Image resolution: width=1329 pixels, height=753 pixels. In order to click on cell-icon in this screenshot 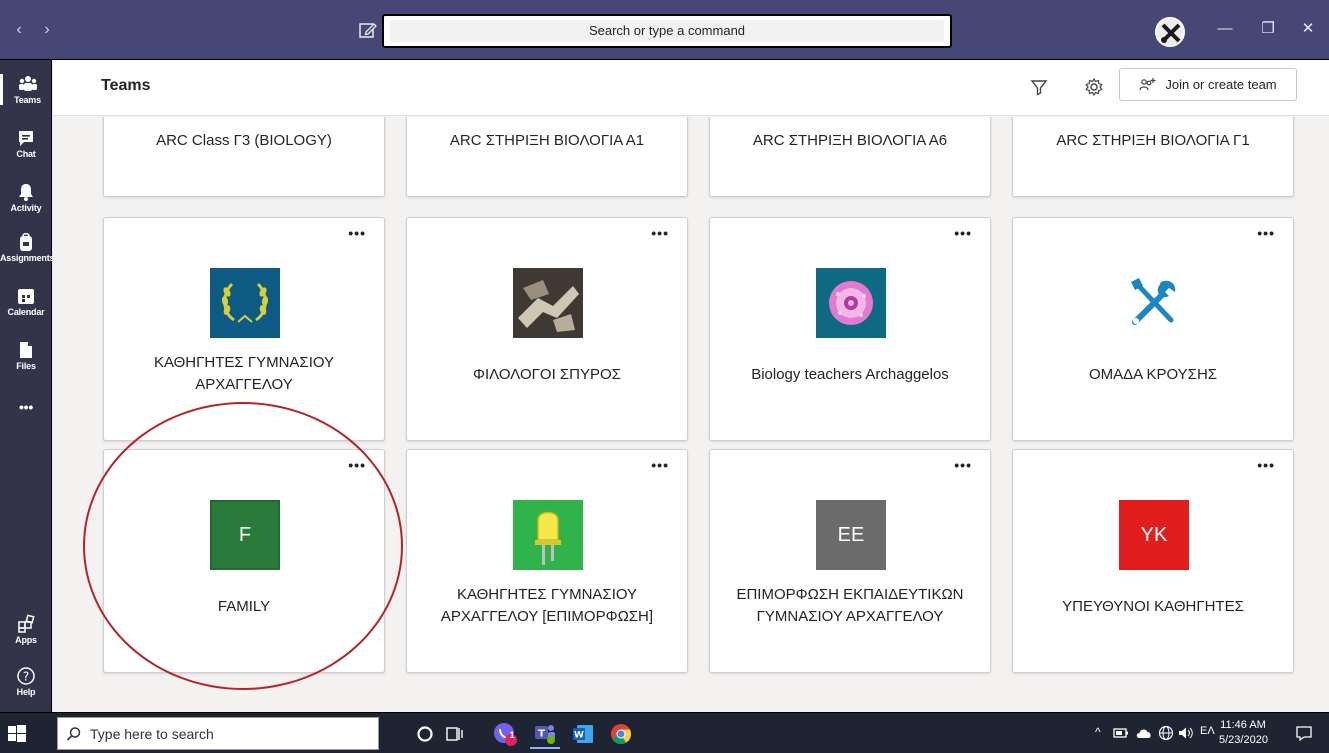, I will do `click(851, 303)`.